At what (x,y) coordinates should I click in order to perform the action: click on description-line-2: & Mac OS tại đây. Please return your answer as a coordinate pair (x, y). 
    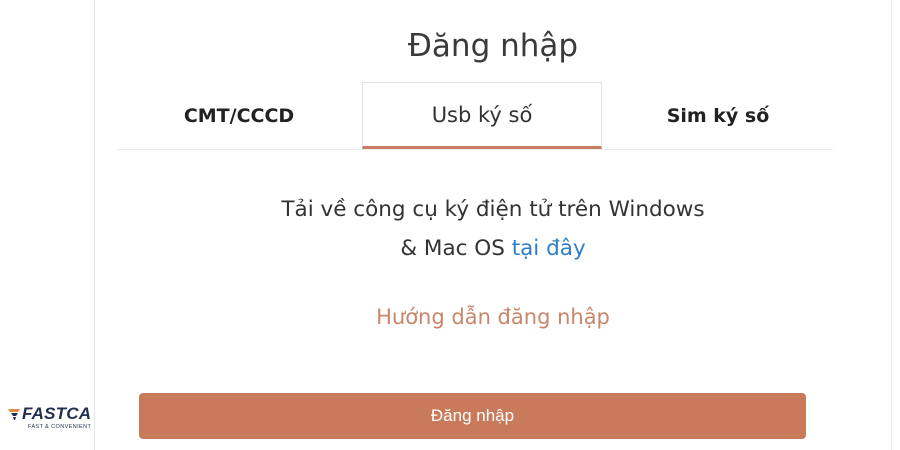
    Looking at the image, I should click on (493, 248).